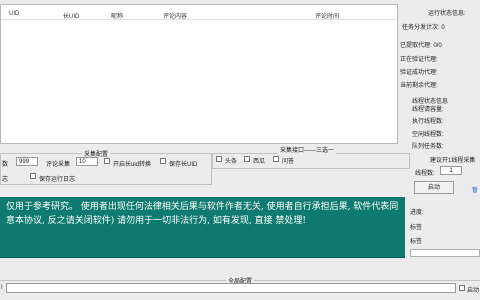 The width and height of the screenshot is (480, 300). Describe the element at coordinates (419, 60) in the screenshot. I see `proxy-verifying: 正在验证代理:` at that location.